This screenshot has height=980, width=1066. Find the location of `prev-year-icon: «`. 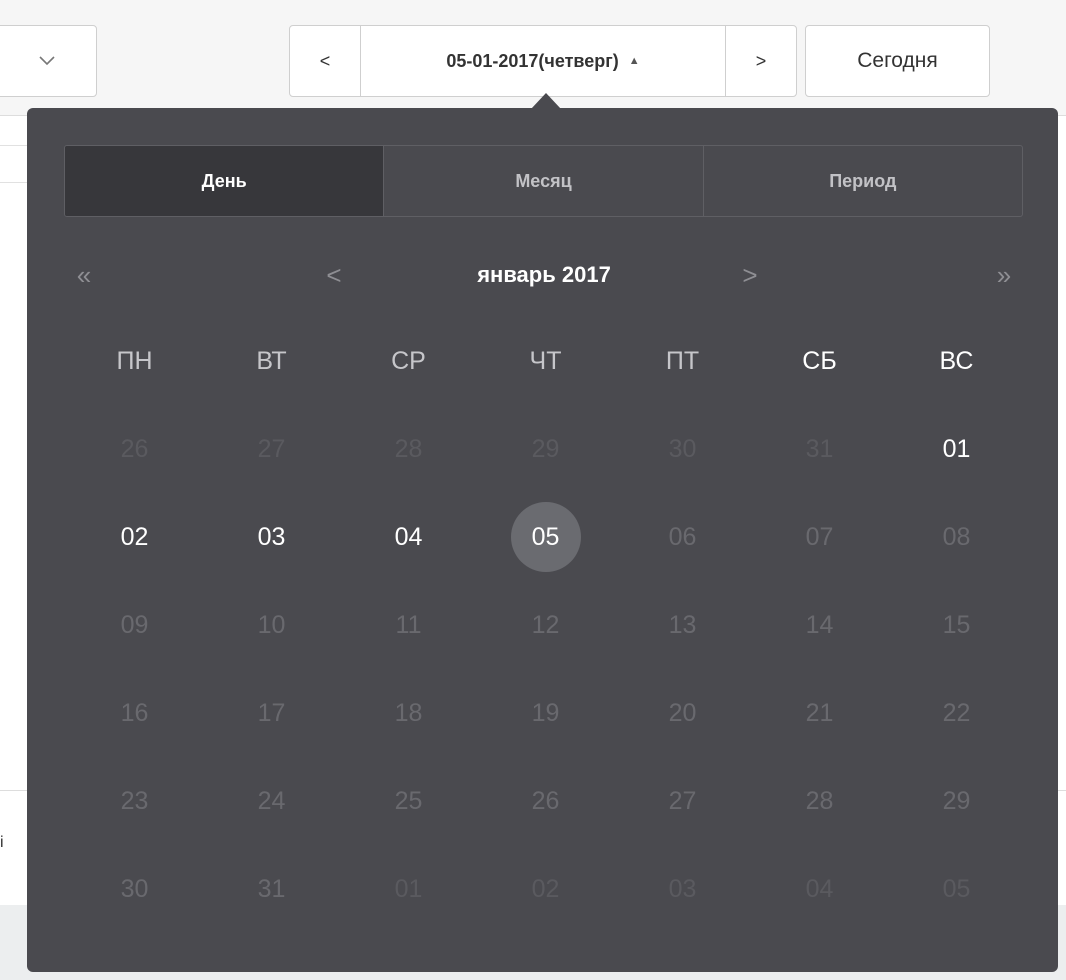

prev-year-icon: « is located at coordinates (84, 275).